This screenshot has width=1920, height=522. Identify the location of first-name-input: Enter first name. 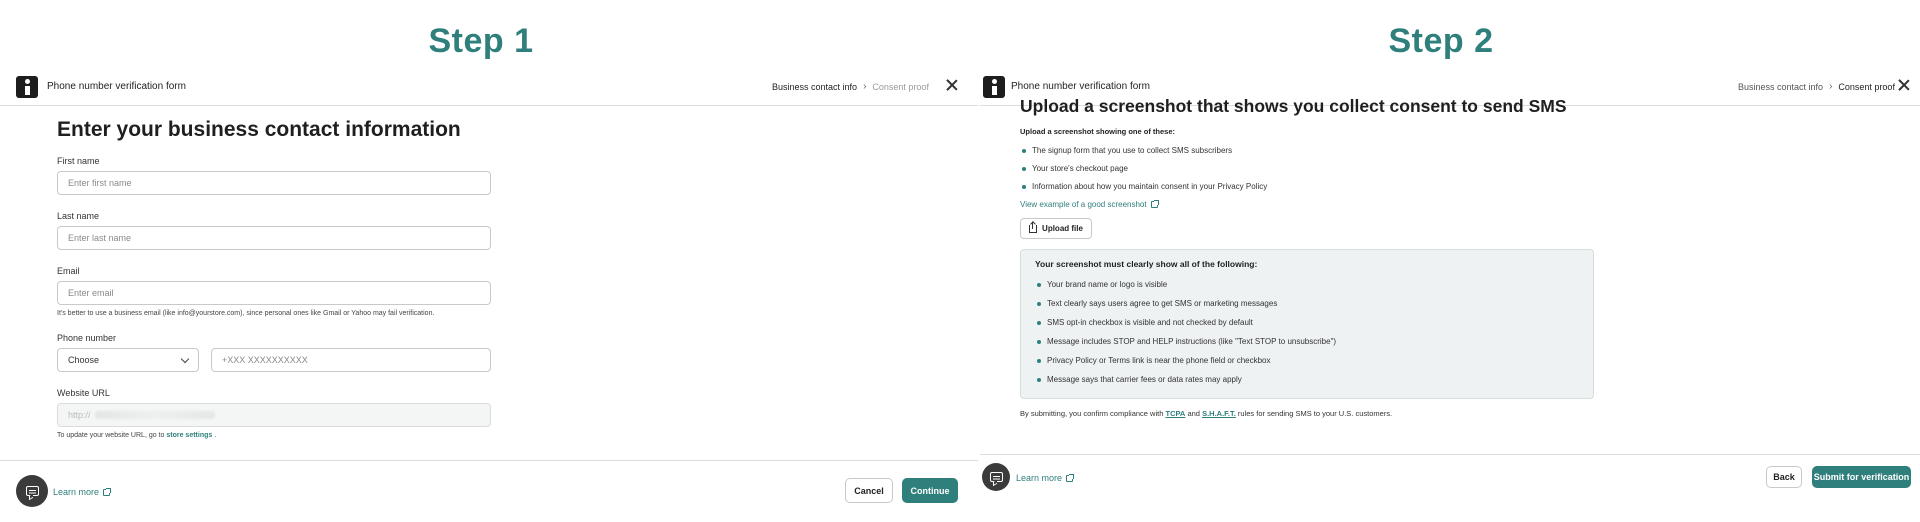
(274, 183).